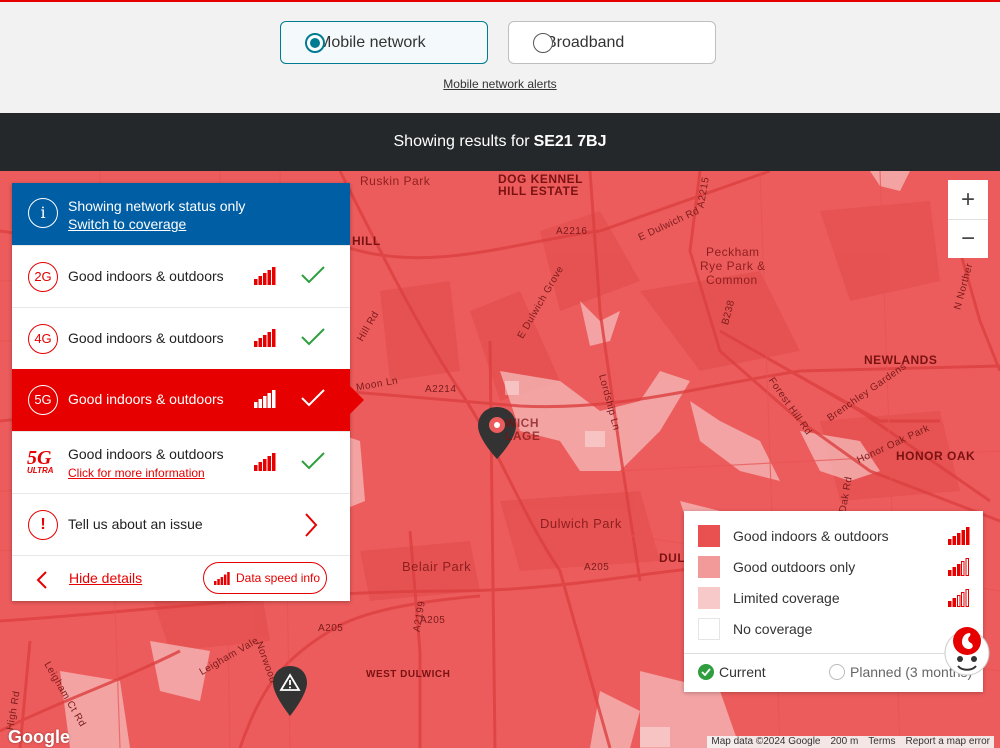  Describe the element at coordinates (372, 42) in the screenshot. I see `mobile-network-label: Mobile network` at that location.